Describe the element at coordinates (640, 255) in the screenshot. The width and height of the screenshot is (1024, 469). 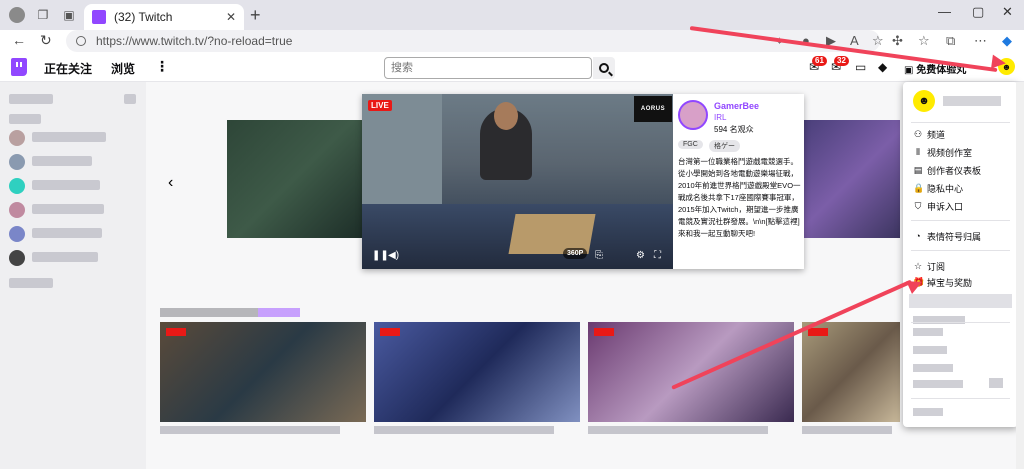
I see `settings-icon: ⚙` at that location.